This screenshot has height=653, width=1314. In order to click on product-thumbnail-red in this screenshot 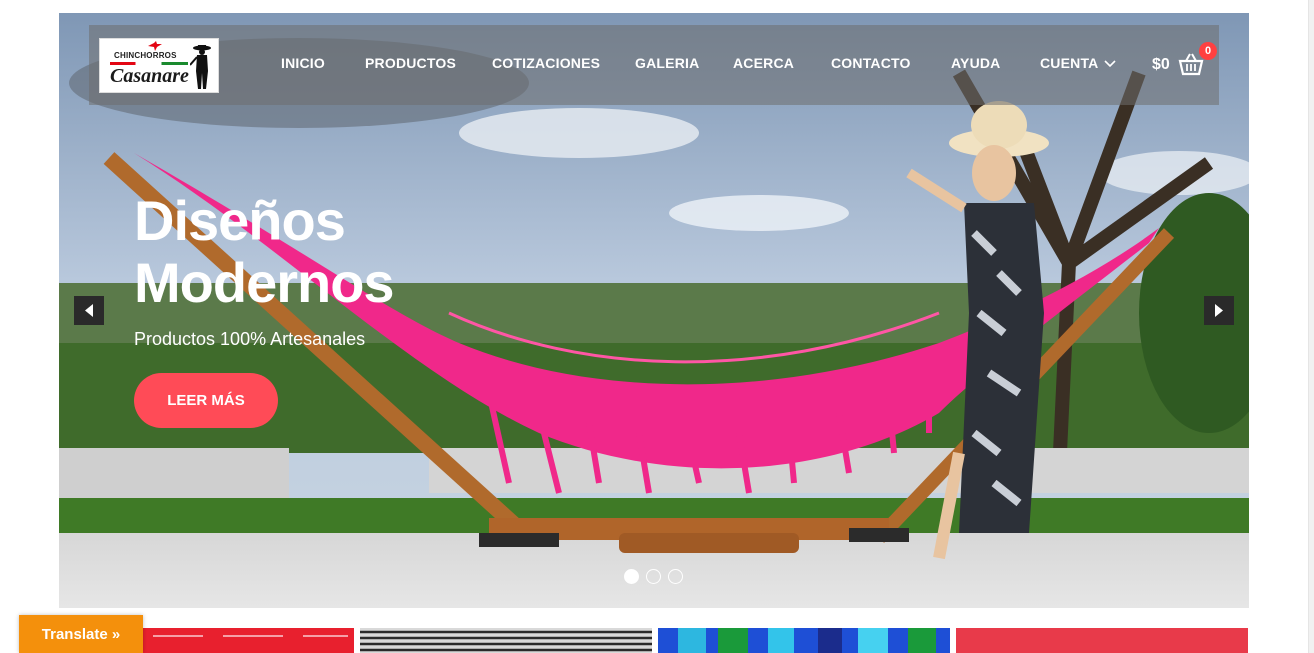, I will do `click(248, 640)`.